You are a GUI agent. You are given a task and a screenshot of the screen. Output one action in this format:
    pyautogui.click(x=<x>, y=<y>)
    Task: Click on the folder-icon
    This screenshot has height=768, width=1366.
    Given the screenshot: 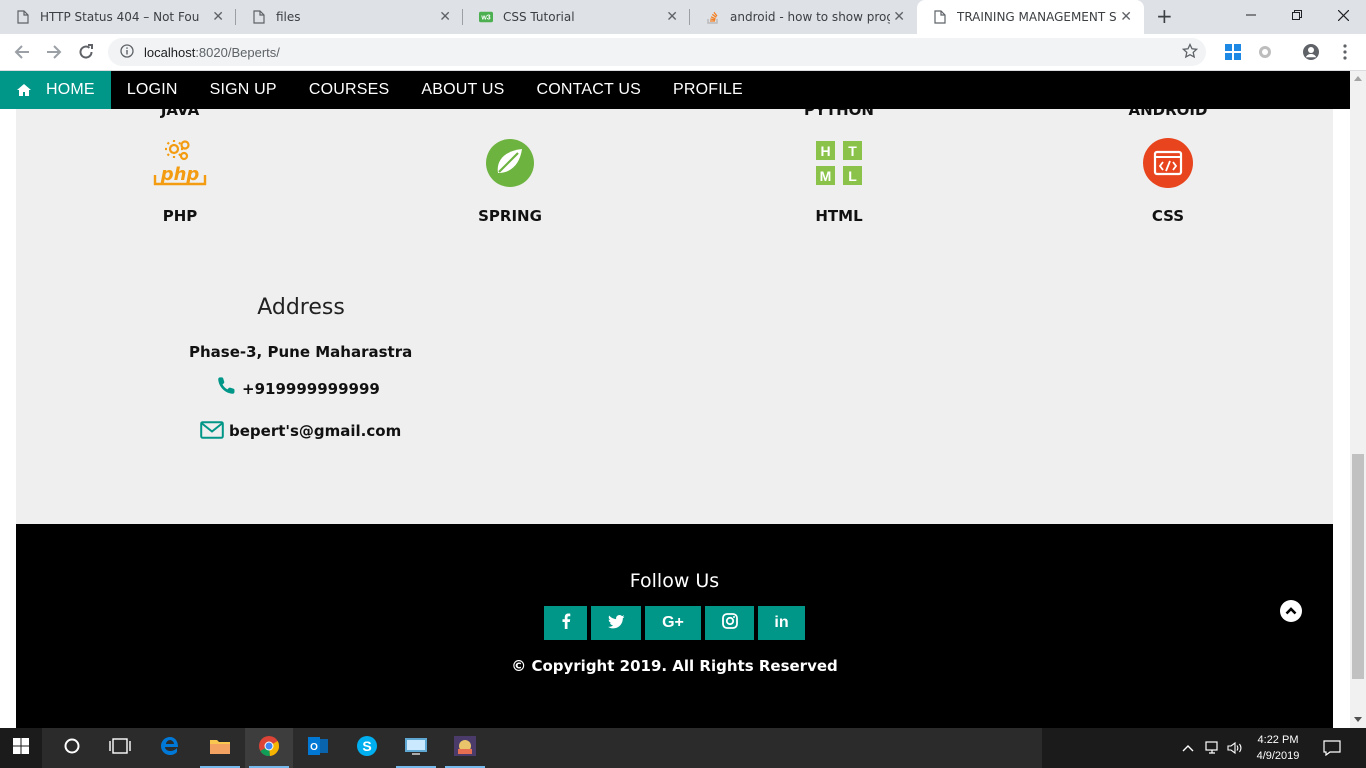 What is the action you would take?
    pyautogui.click(x=220, y=748)
    